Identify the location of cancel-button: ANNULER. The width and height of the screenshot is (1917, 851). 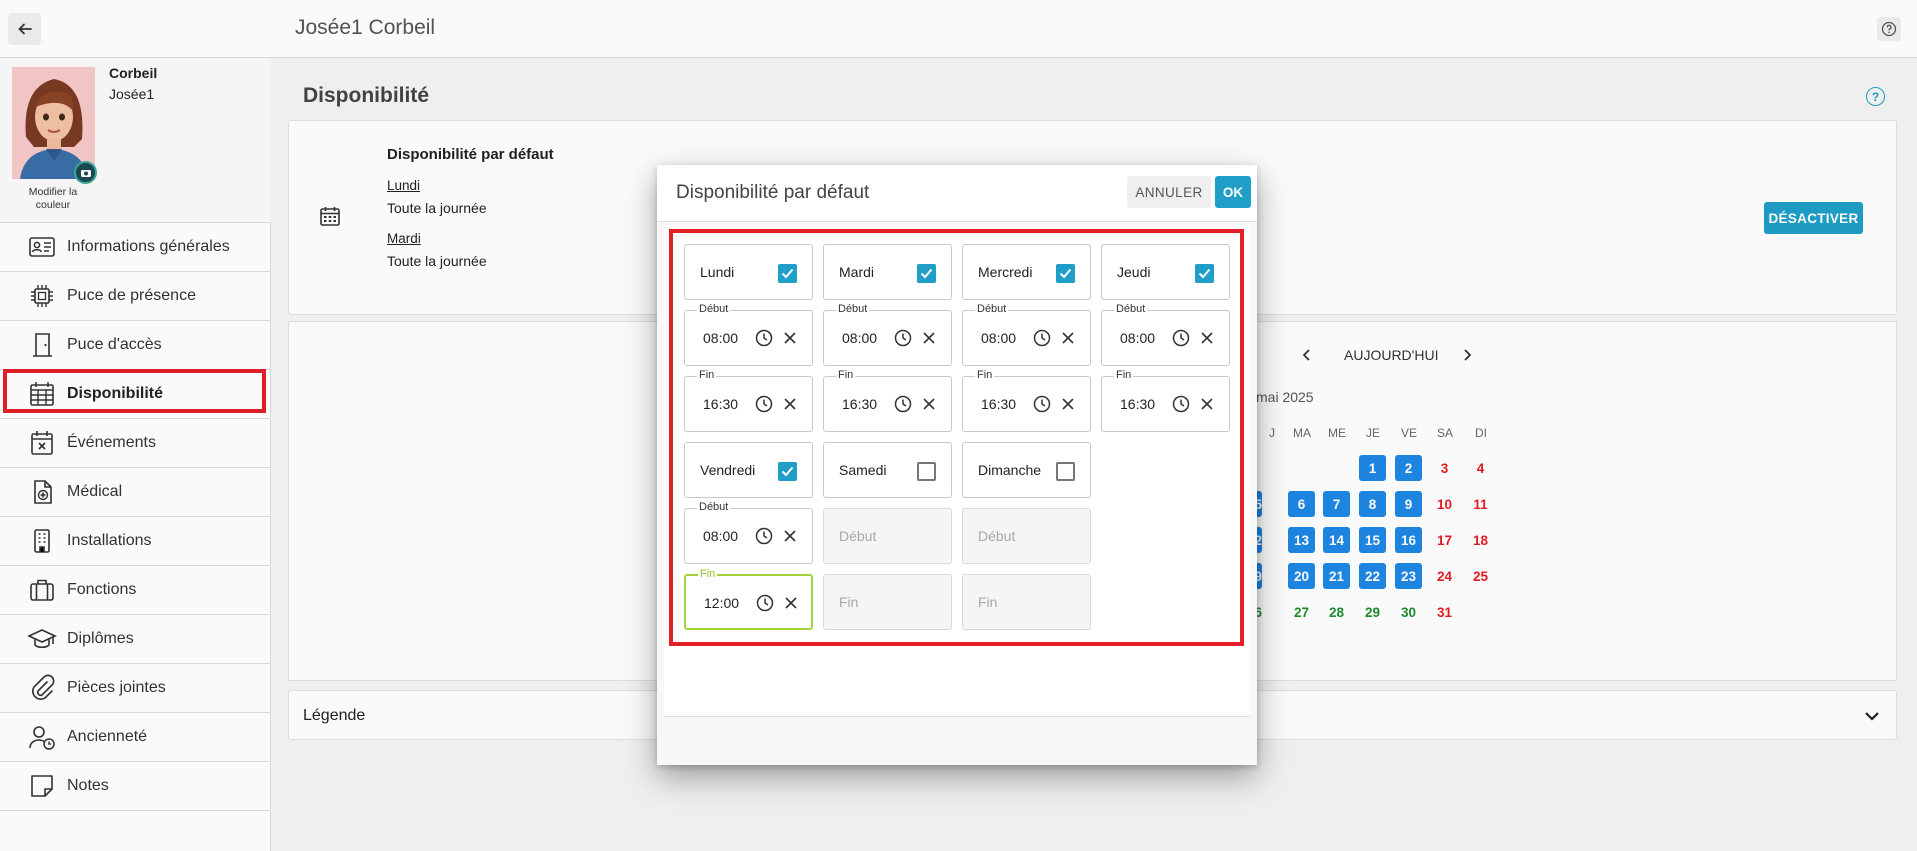
(1169, 192).